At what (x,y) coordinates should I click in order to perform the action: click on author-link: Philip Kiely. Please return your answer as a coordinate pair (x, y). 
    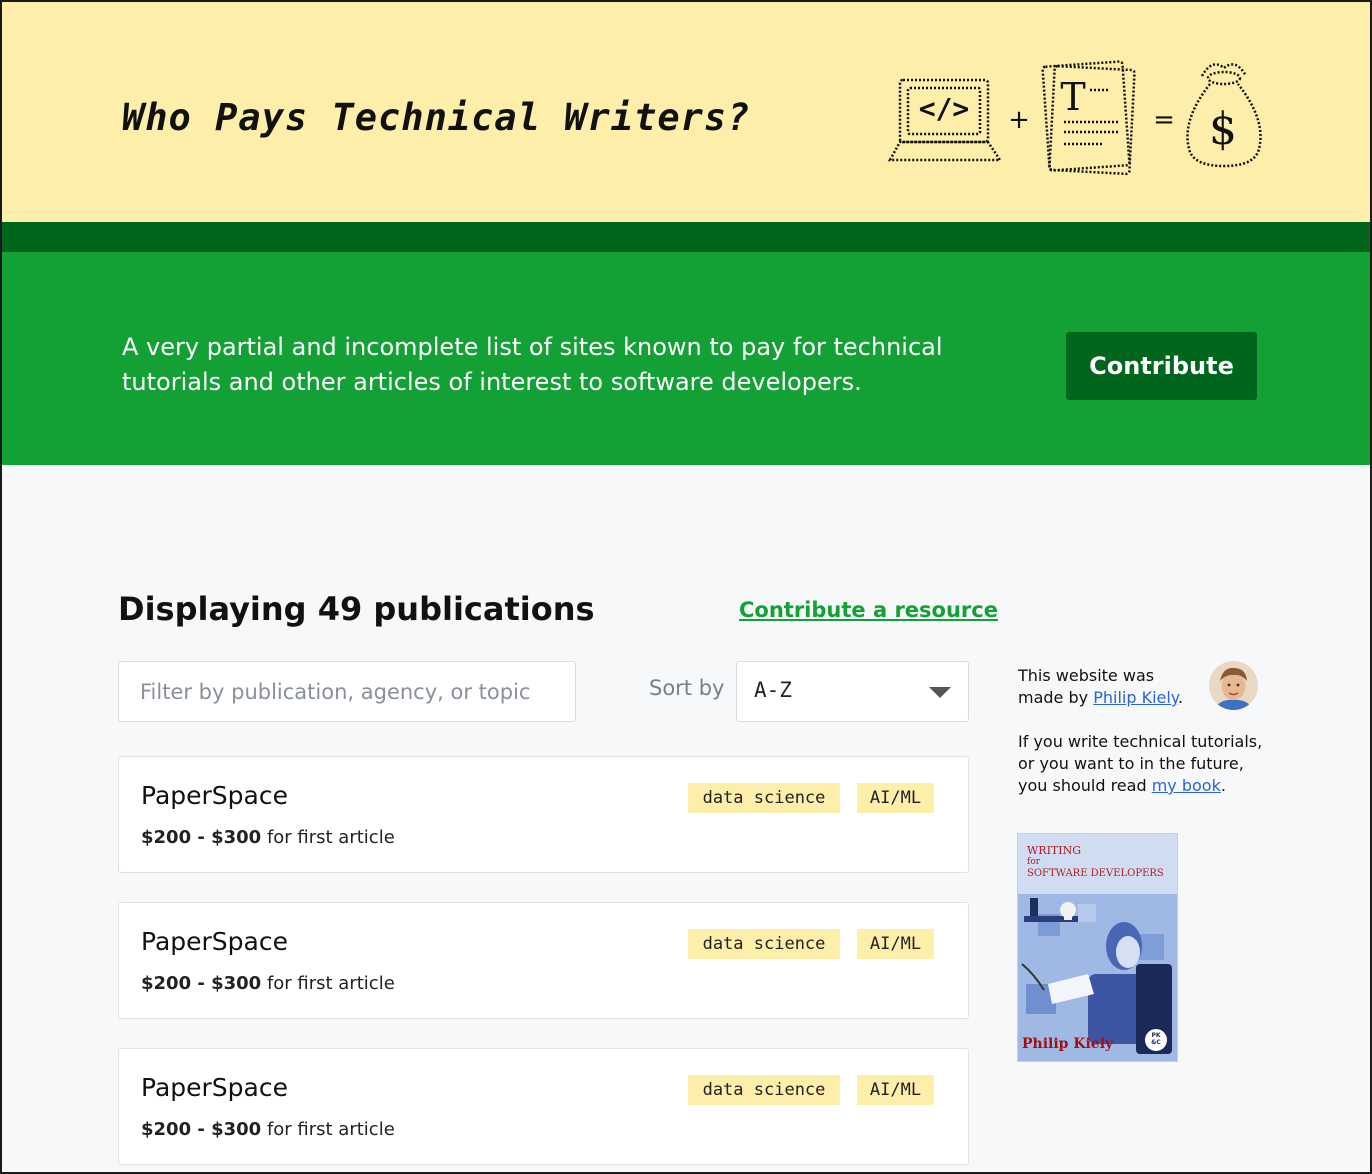
    Looking at the image, I should click on (1135, 697).